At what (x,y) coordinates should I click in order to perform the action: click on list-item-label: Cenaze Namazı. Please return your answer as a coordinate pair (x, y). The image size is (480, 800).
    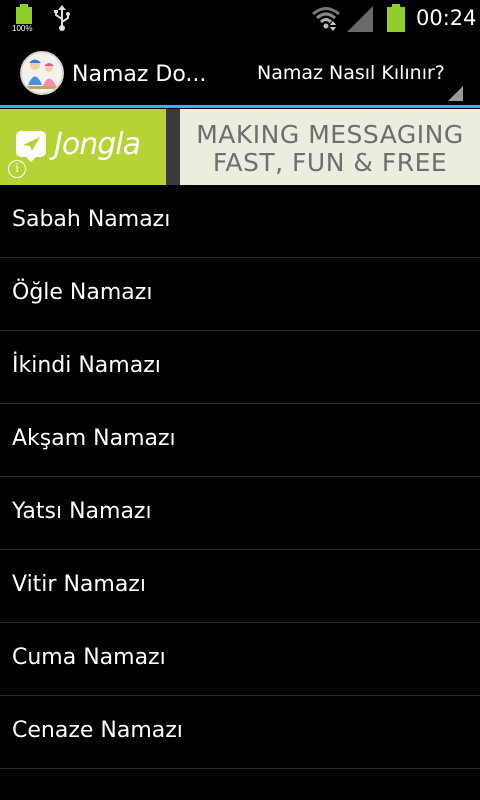
    Looking at the image, I should click on (97, 730).